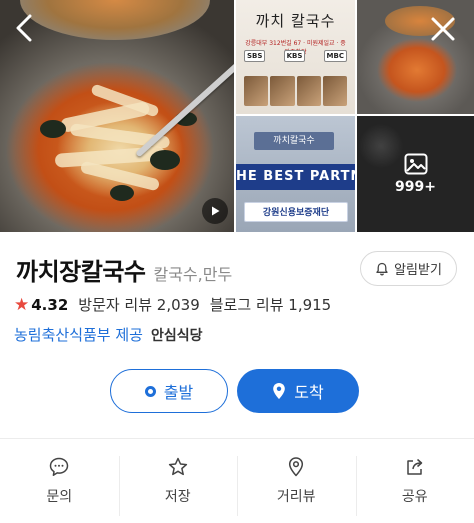 Image resolution: width=474 pixels, height=523 pixels. I want to click on arrive-button: 도착, so click(298, 391).